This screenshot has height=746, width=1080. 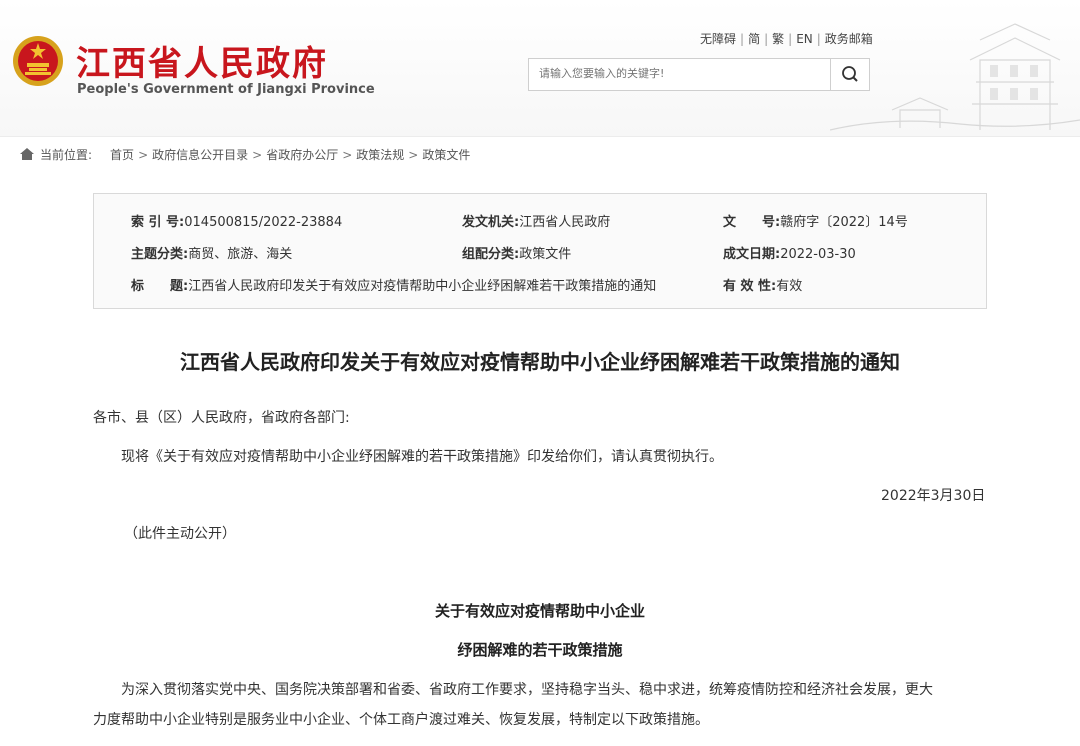 I want to click on search-box, so click(x=699, y=74).